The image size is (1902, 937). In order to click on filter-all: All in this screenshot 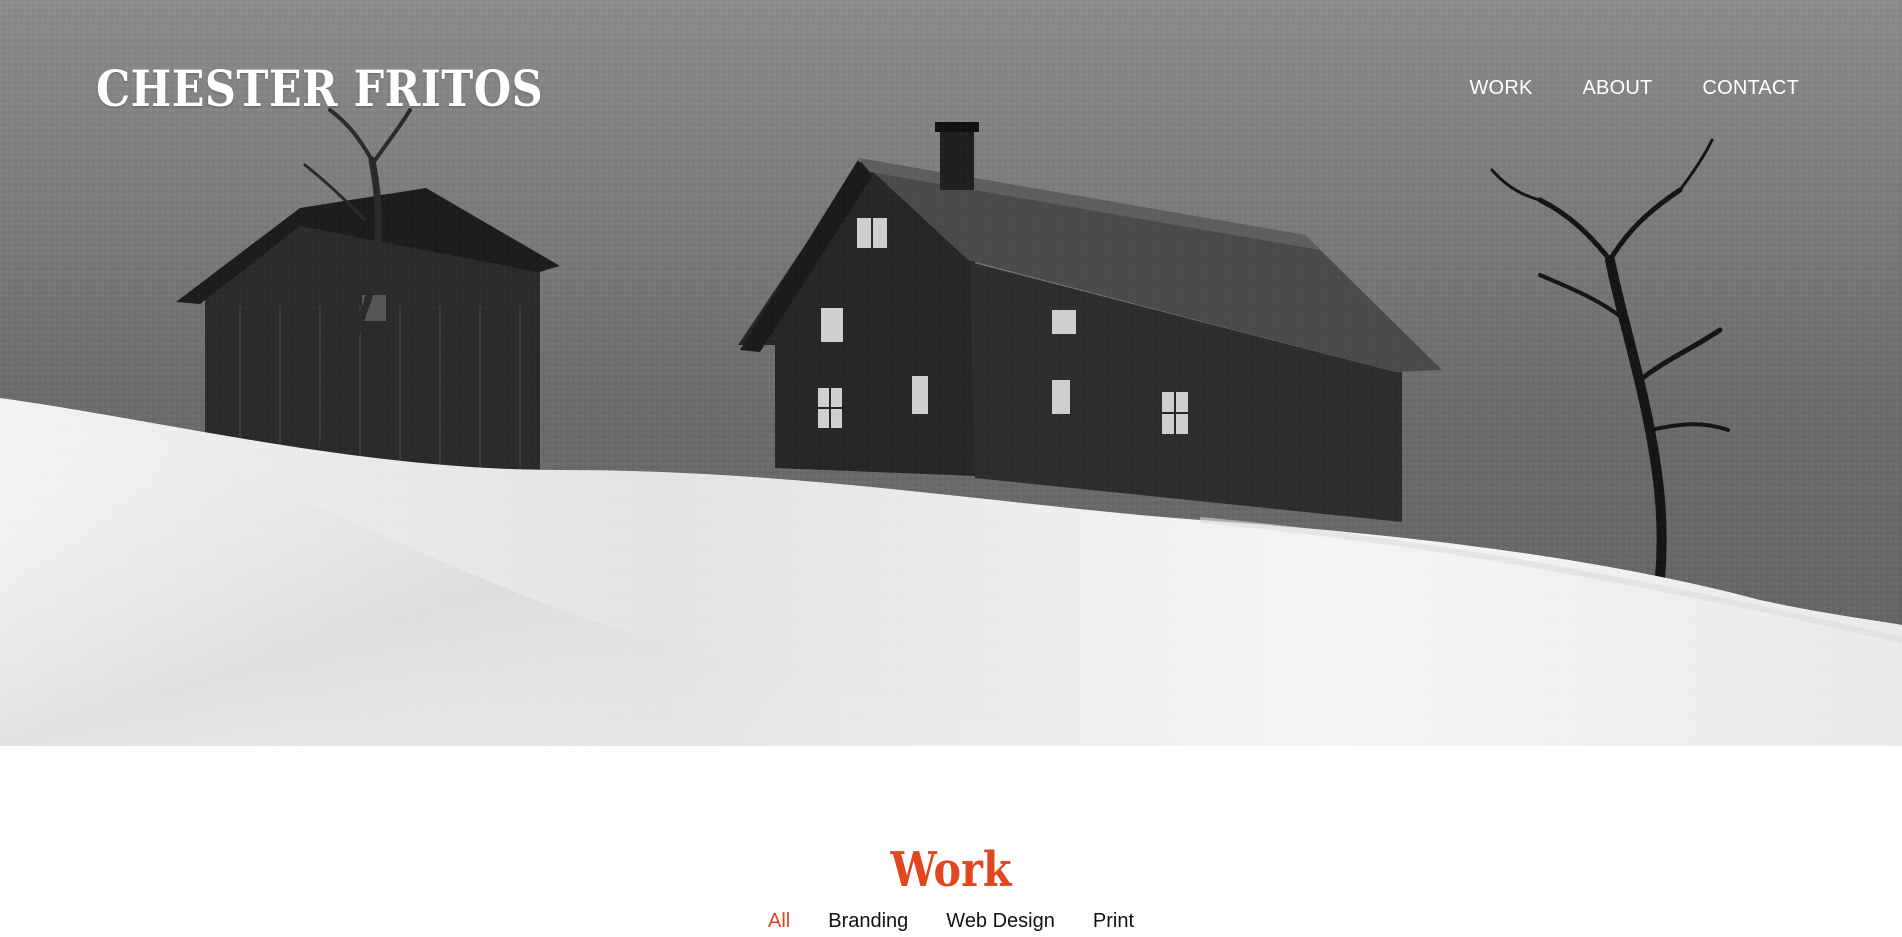, I will do `click(779, 921)`.